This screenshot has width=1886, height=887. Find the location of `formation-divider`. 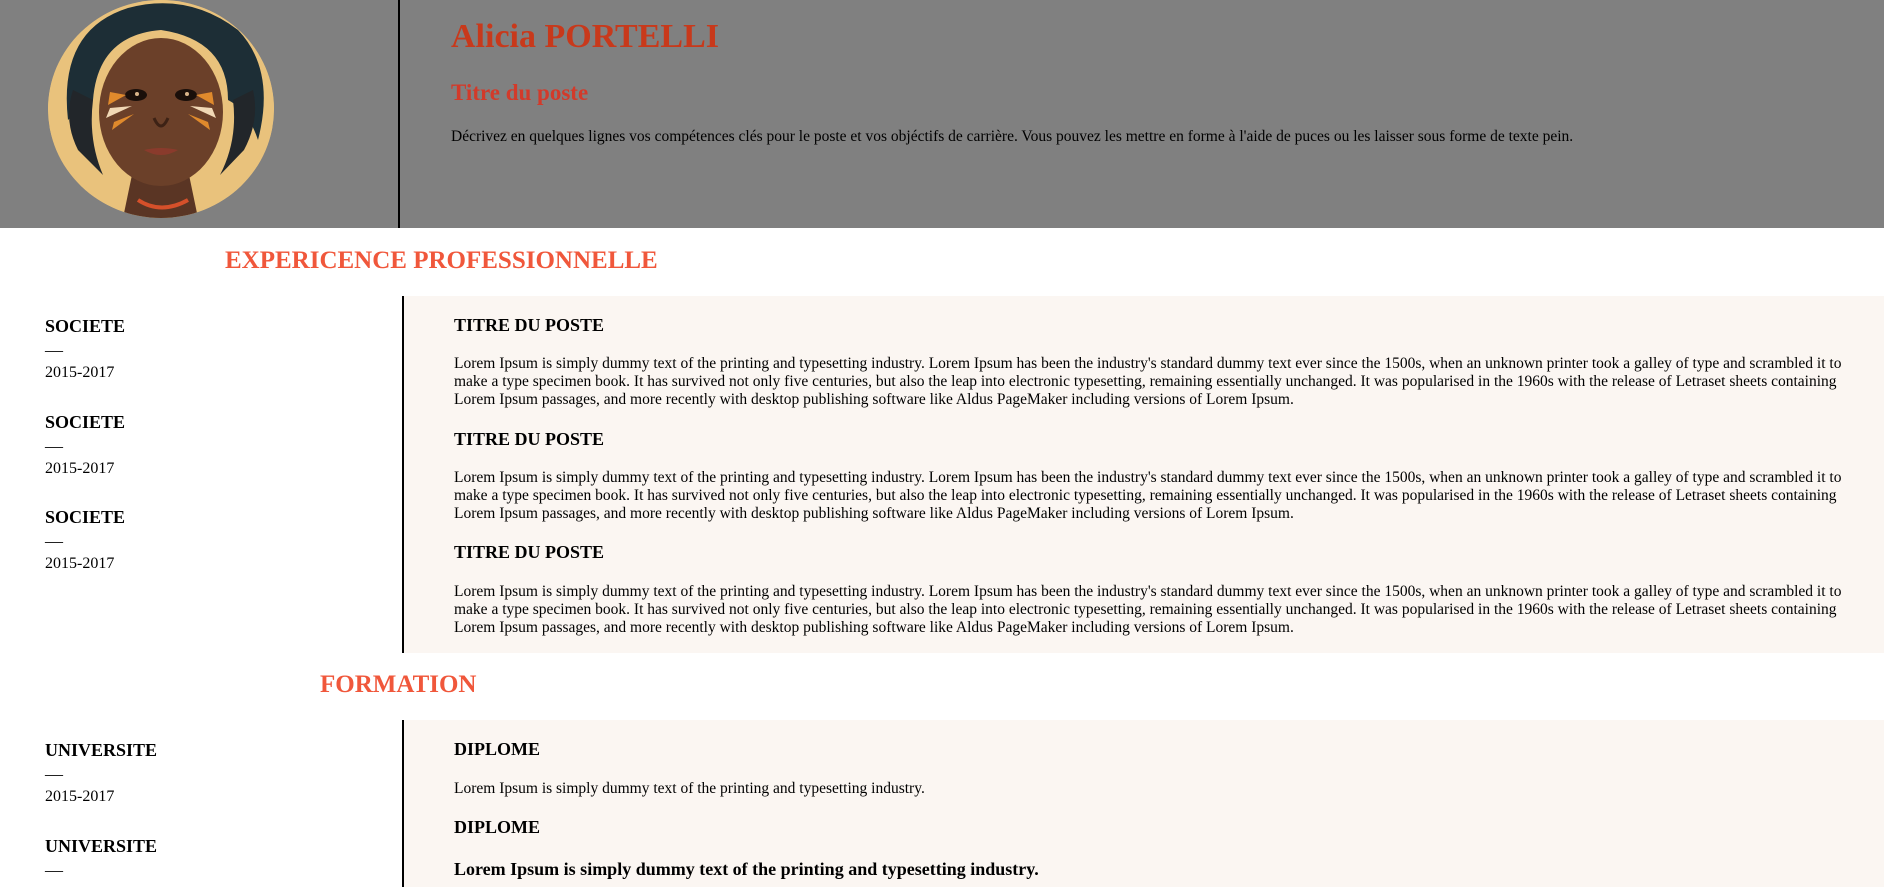

formation-divider is located at coordinates (403, 803).